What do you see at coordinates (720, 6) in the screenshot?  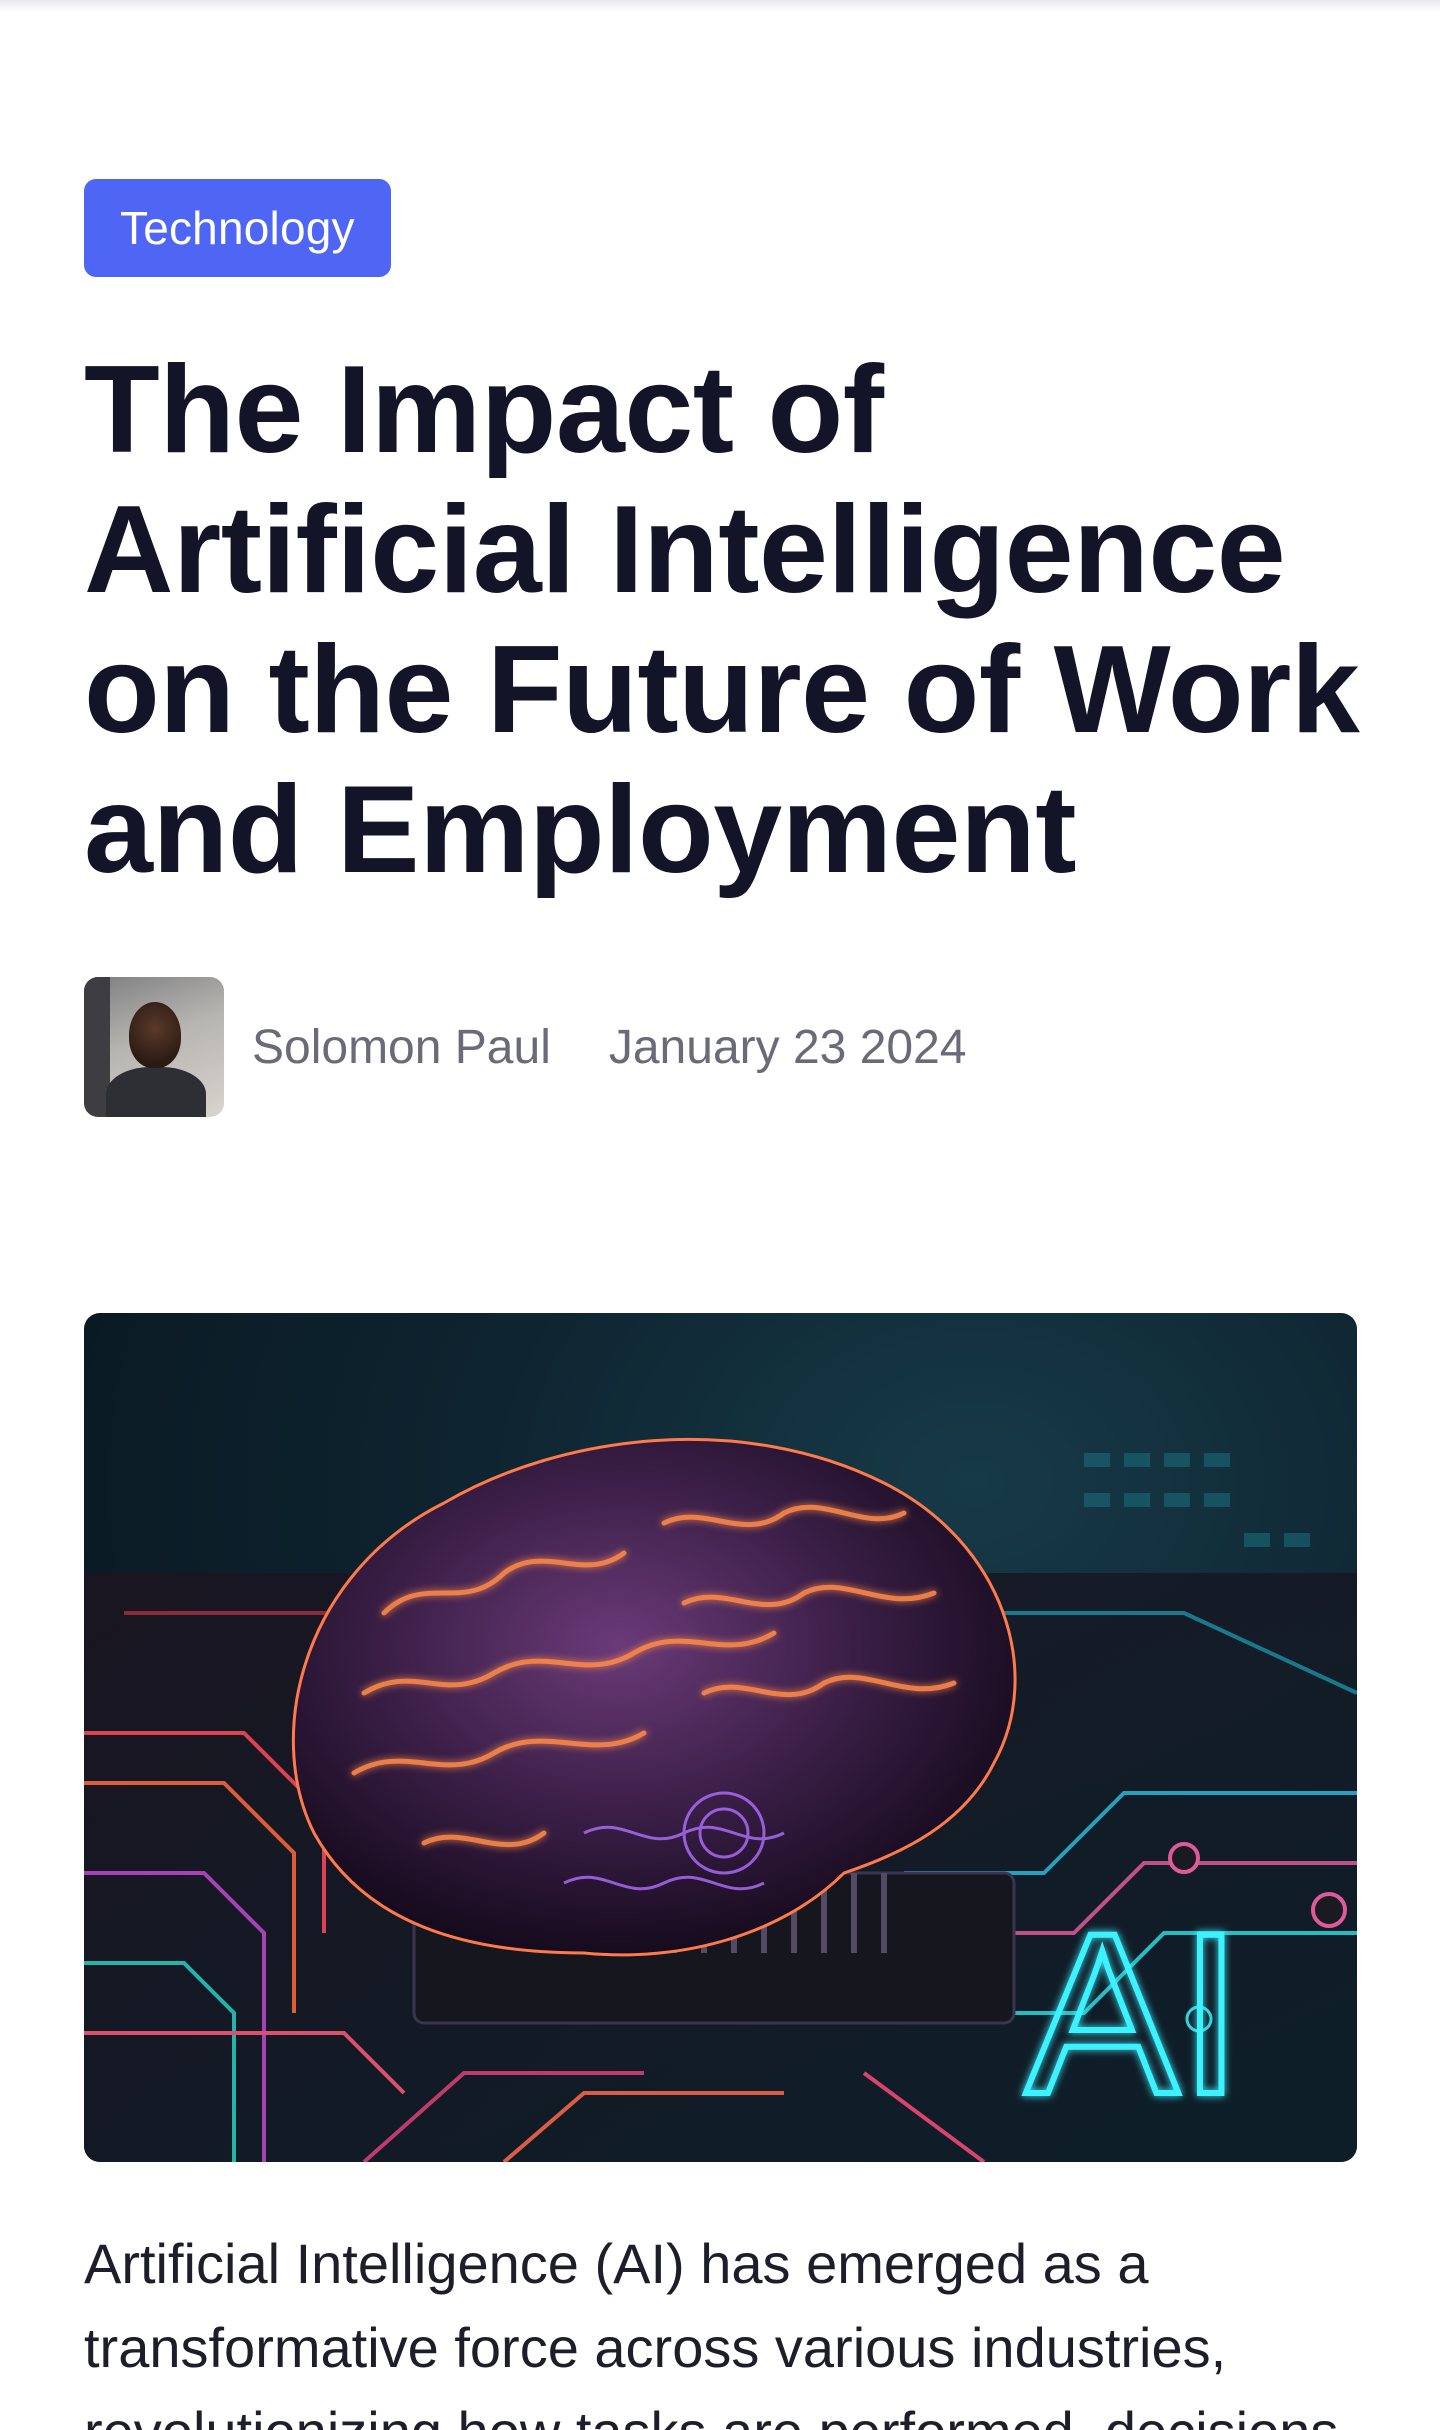 I see `top-bar-shadow` at bounding box center [720, 6].